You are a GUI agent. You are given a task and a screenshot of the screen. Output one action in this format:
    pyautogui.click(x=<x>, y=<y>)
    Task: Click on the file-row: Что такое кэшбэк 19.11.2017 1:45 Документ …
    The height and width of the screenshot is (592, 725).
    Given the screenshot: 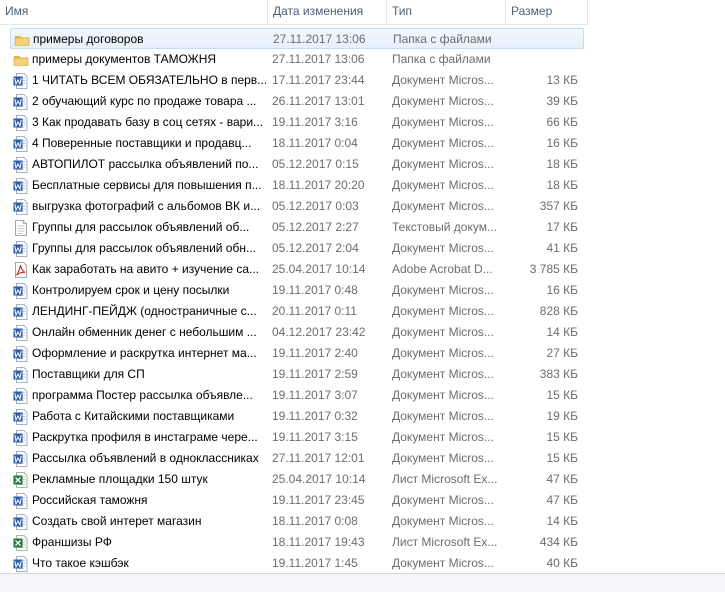 What is the action you would take?
    pyautogui.click(x=297, y=563)
    